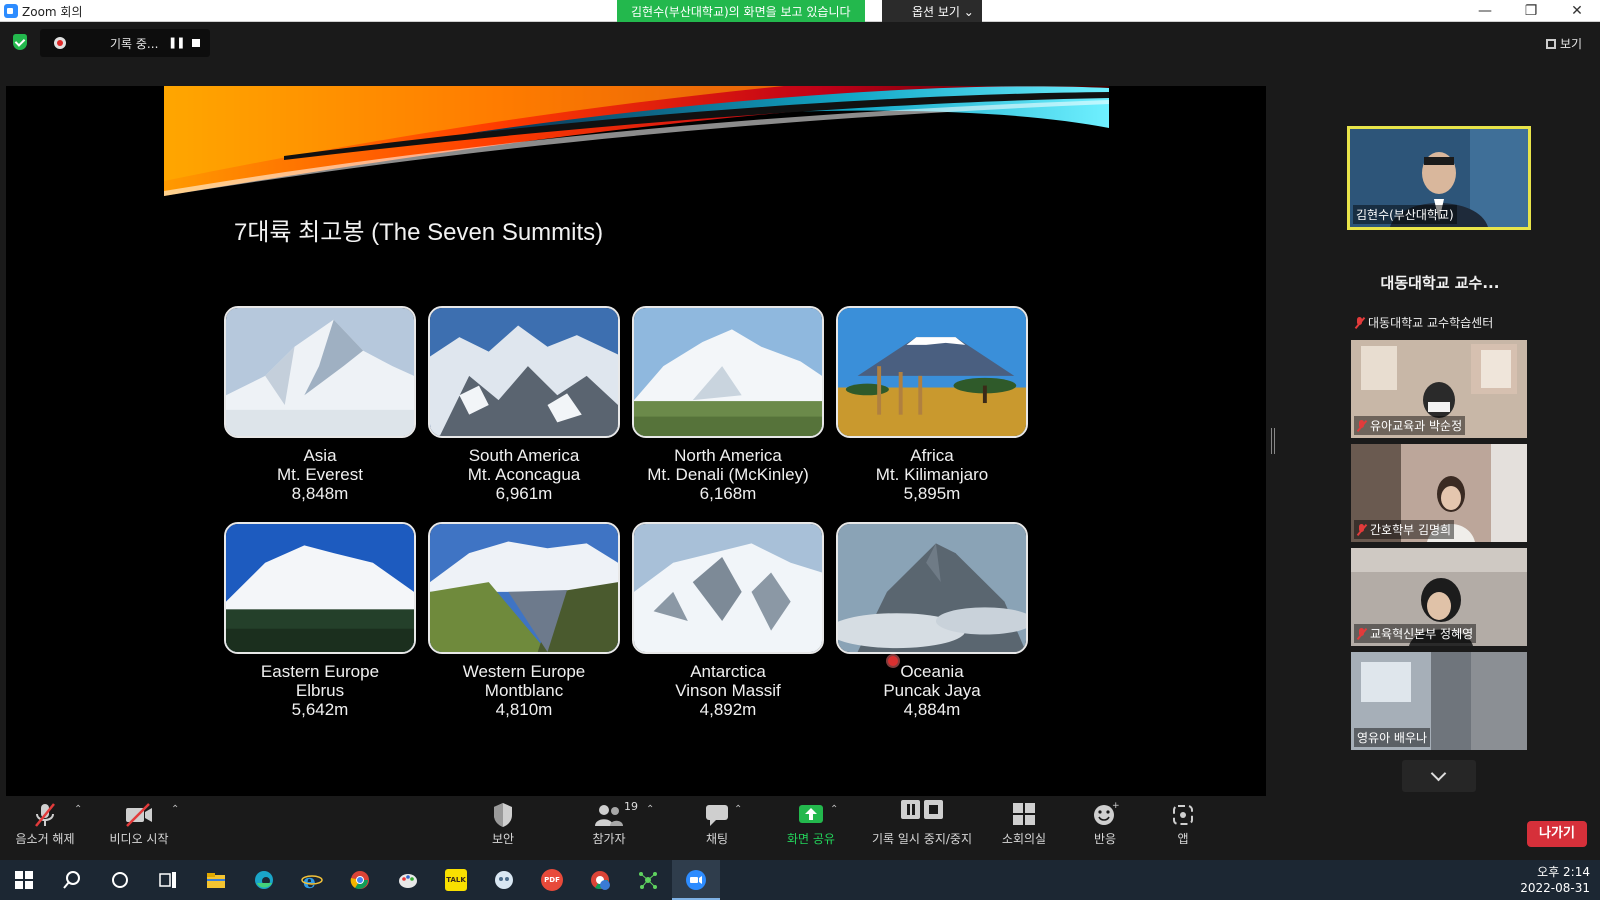 The height and width of the screenshot is (900, 1600). I want to click on slide-title: 7대륙 최고봉 (The Seven Summits), so click(419, 232).